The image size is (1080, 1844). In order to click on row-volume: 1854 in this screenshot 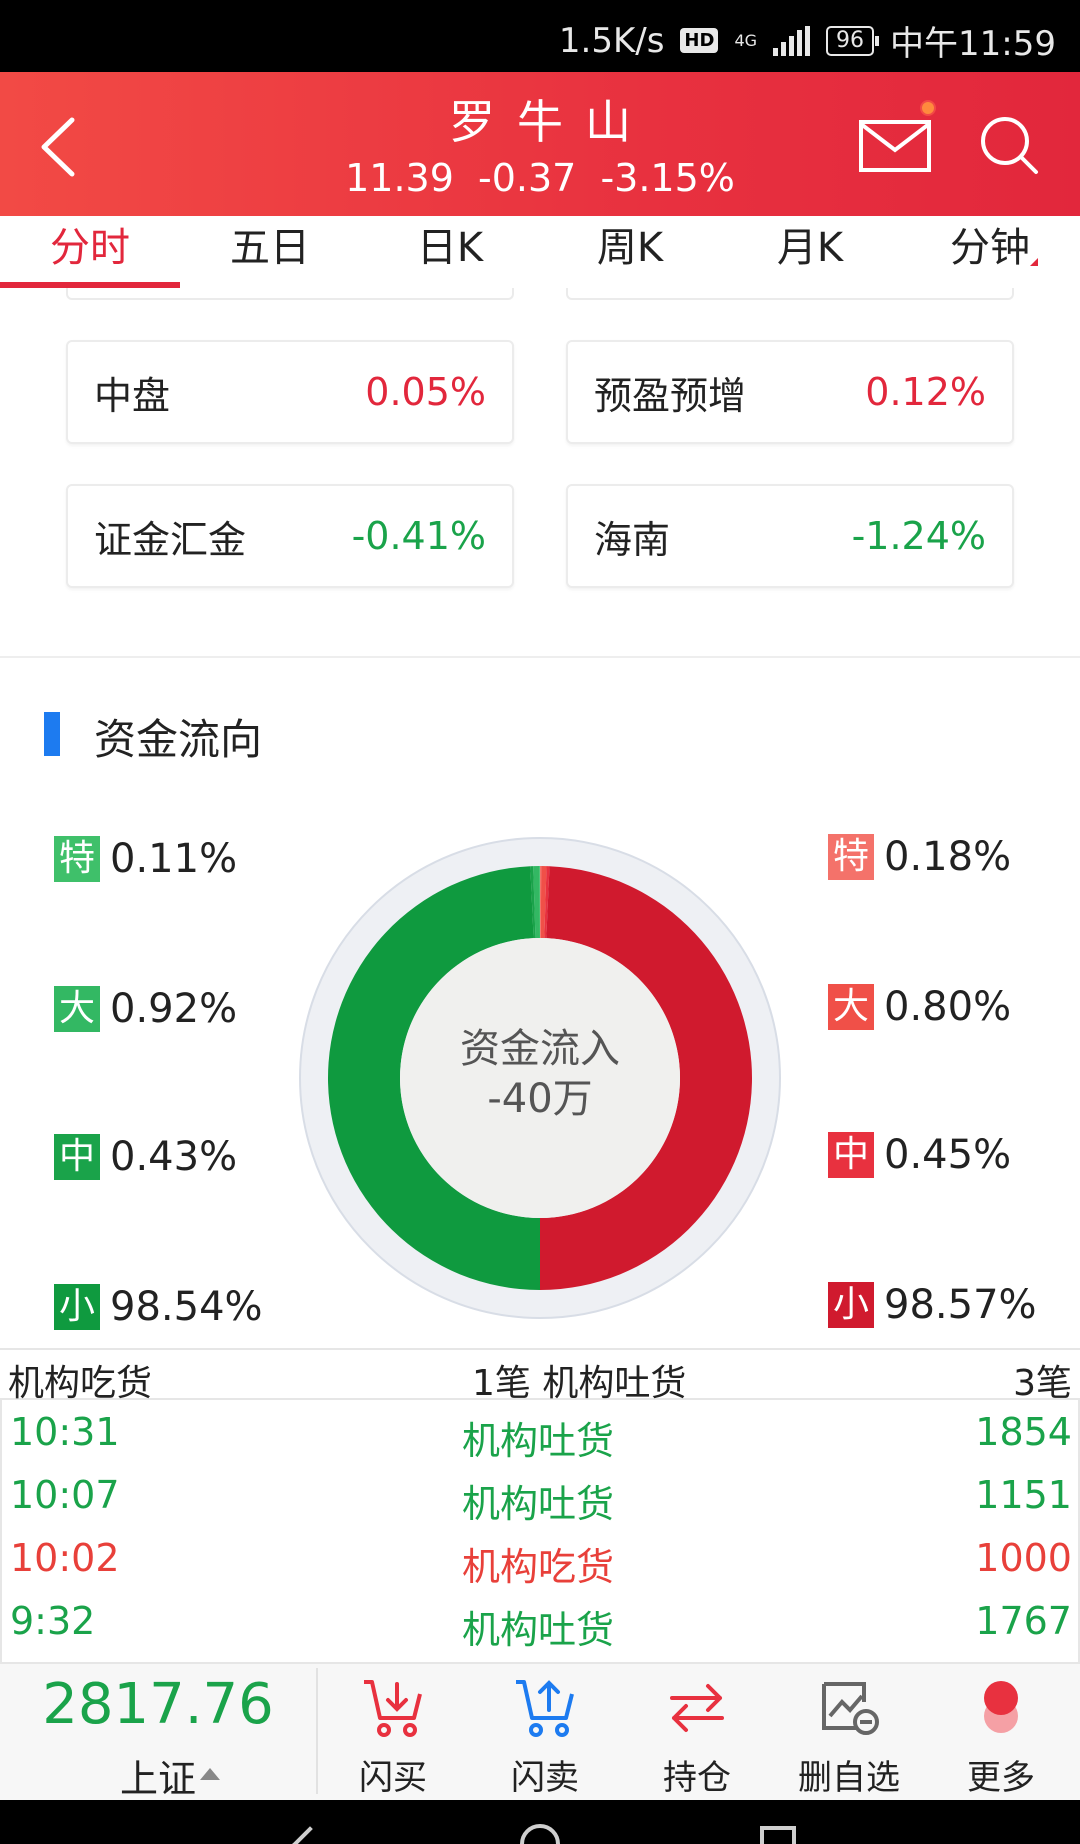, I will do `click(1023, 1432)`.